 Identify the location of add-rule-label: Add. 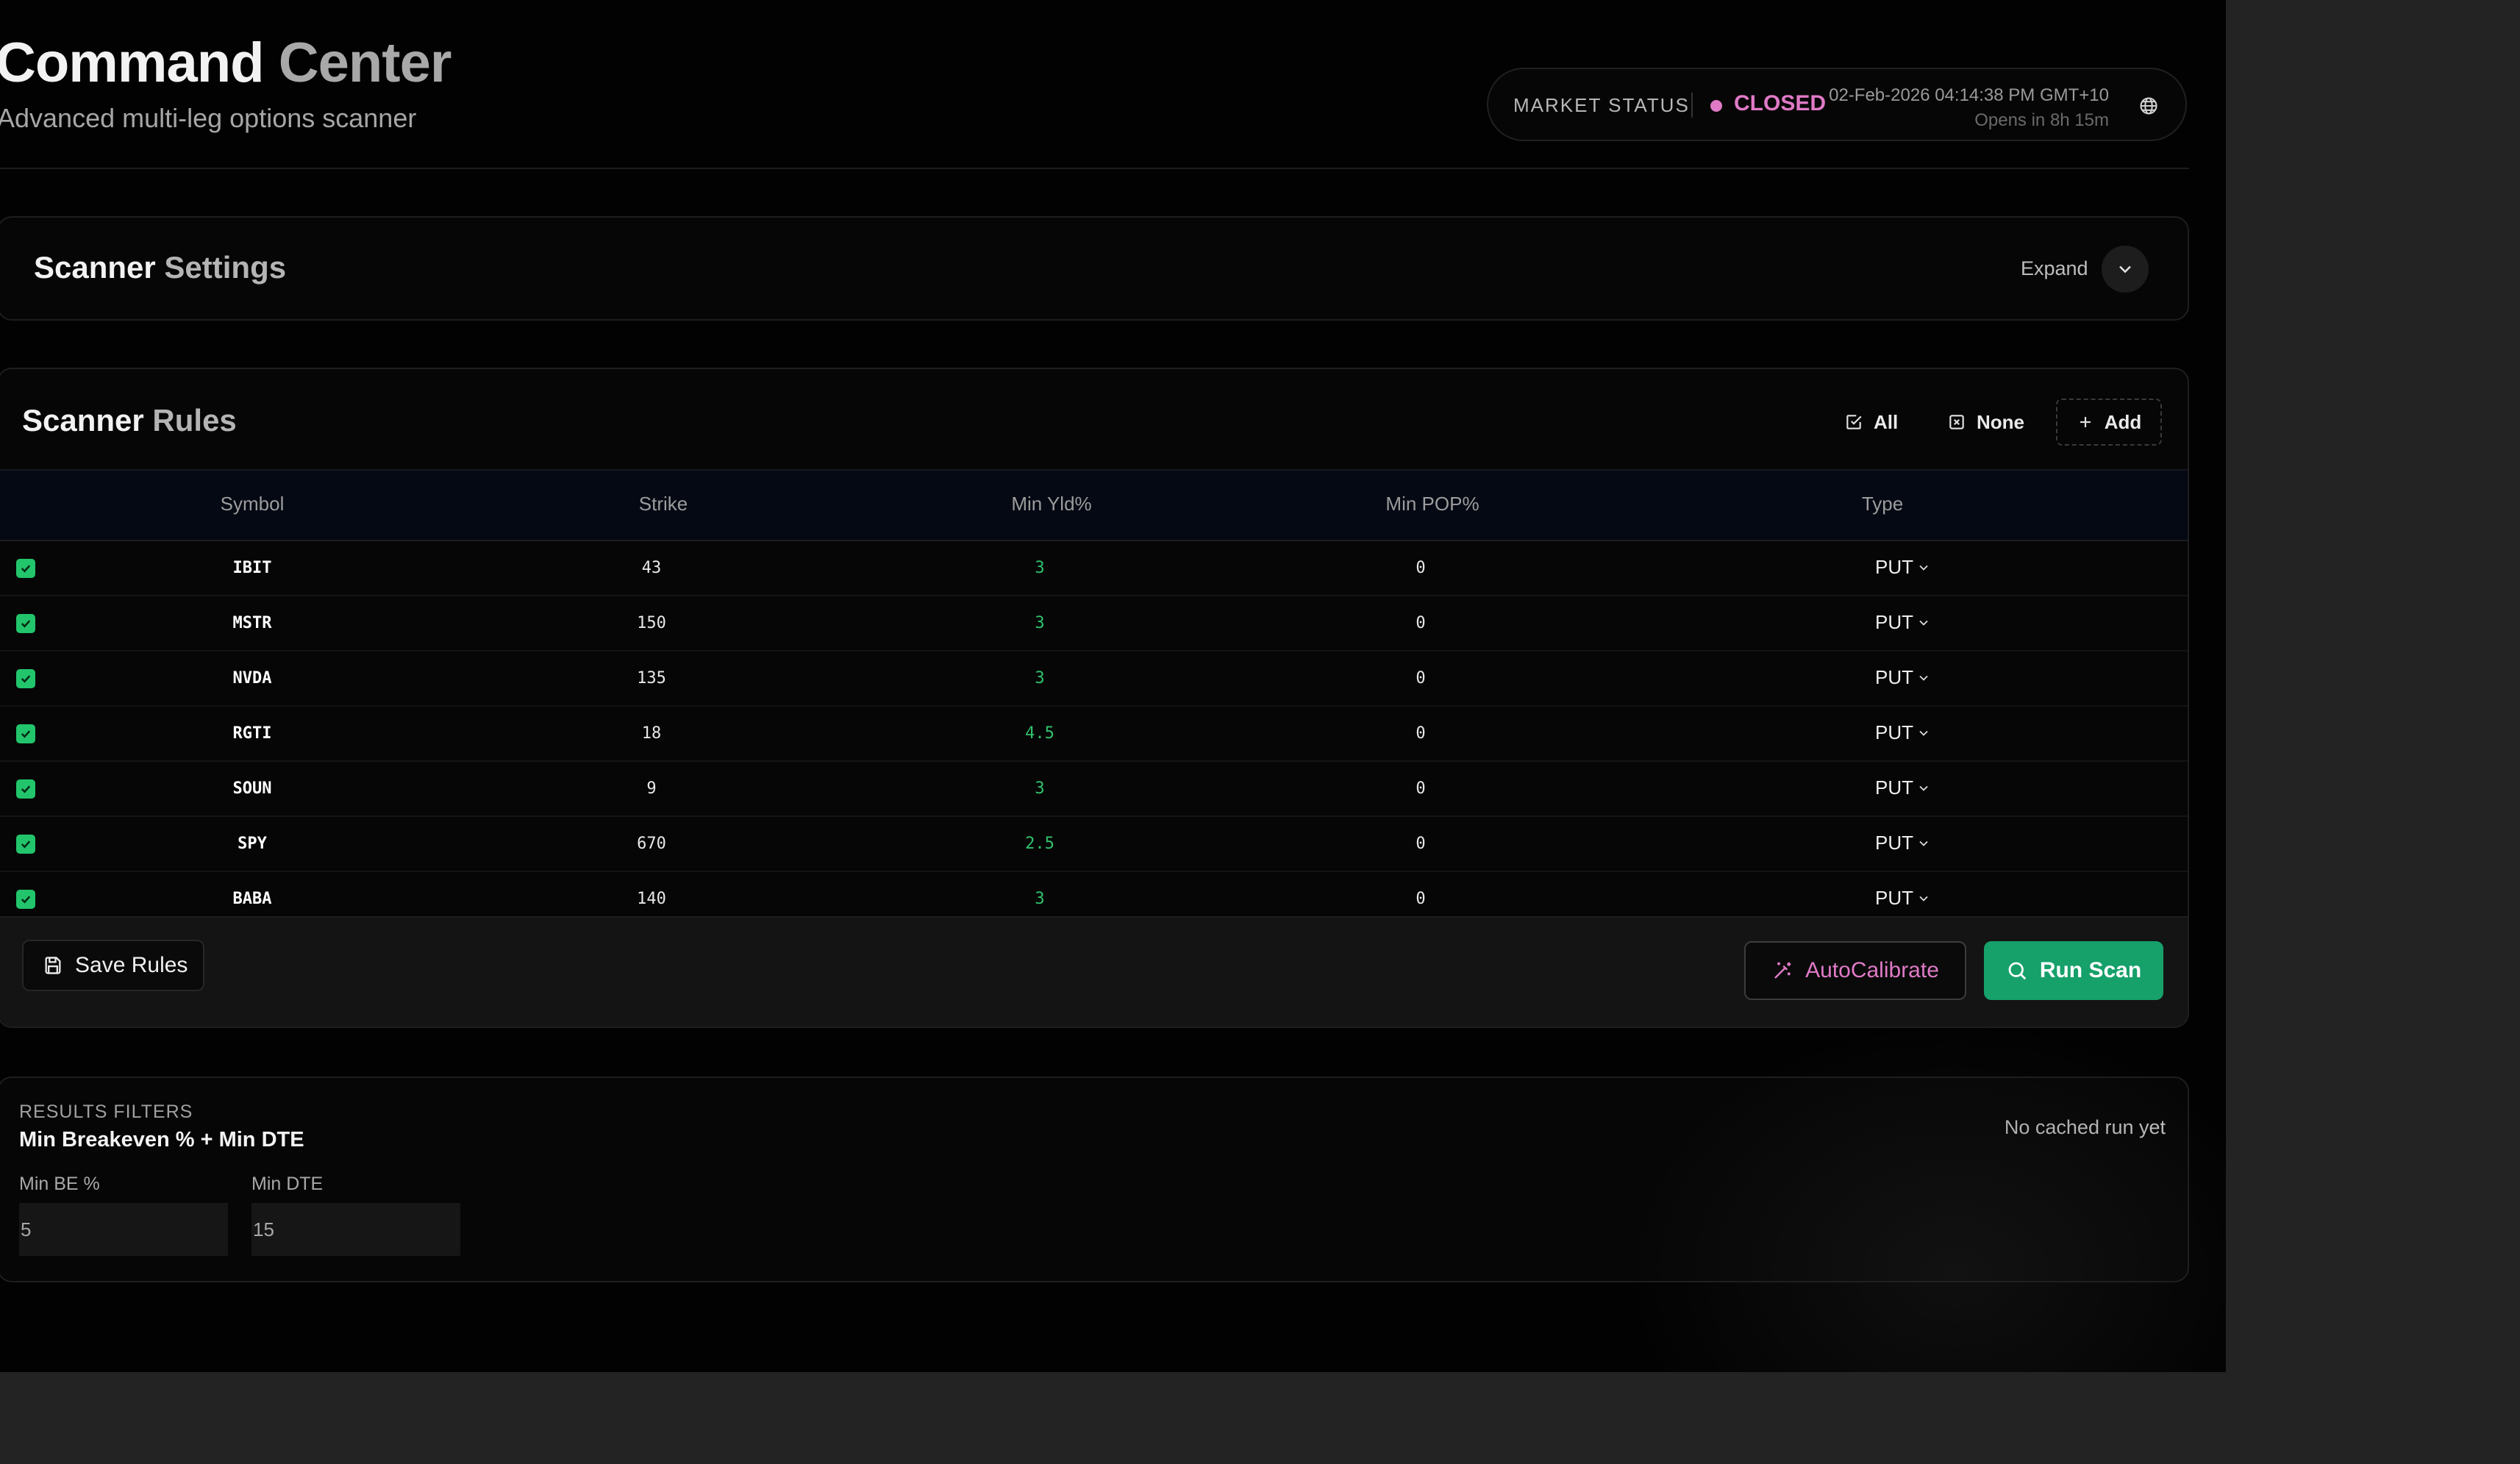
(2123, 421).